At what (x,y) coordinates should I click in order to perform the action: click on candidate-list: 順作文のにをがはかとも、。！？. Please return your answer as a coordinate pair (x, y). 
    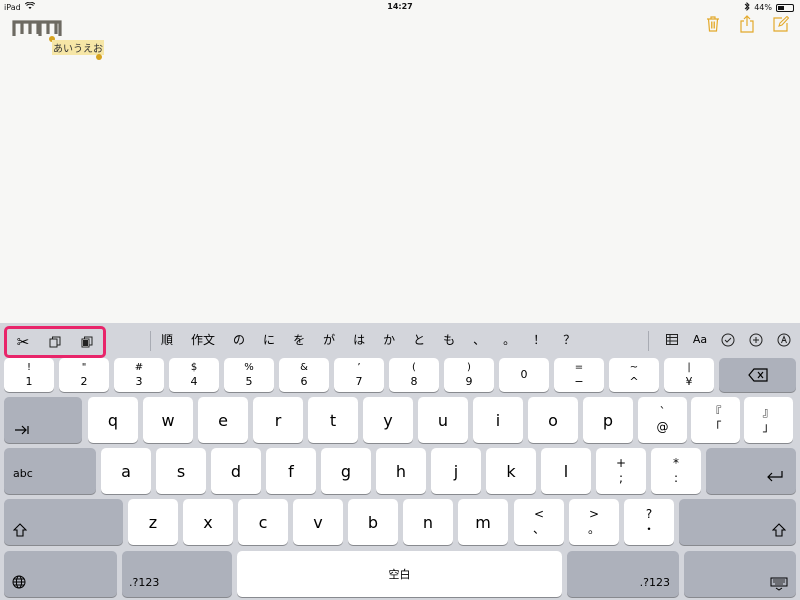
    Looking at the image, I should click on (368, 339).